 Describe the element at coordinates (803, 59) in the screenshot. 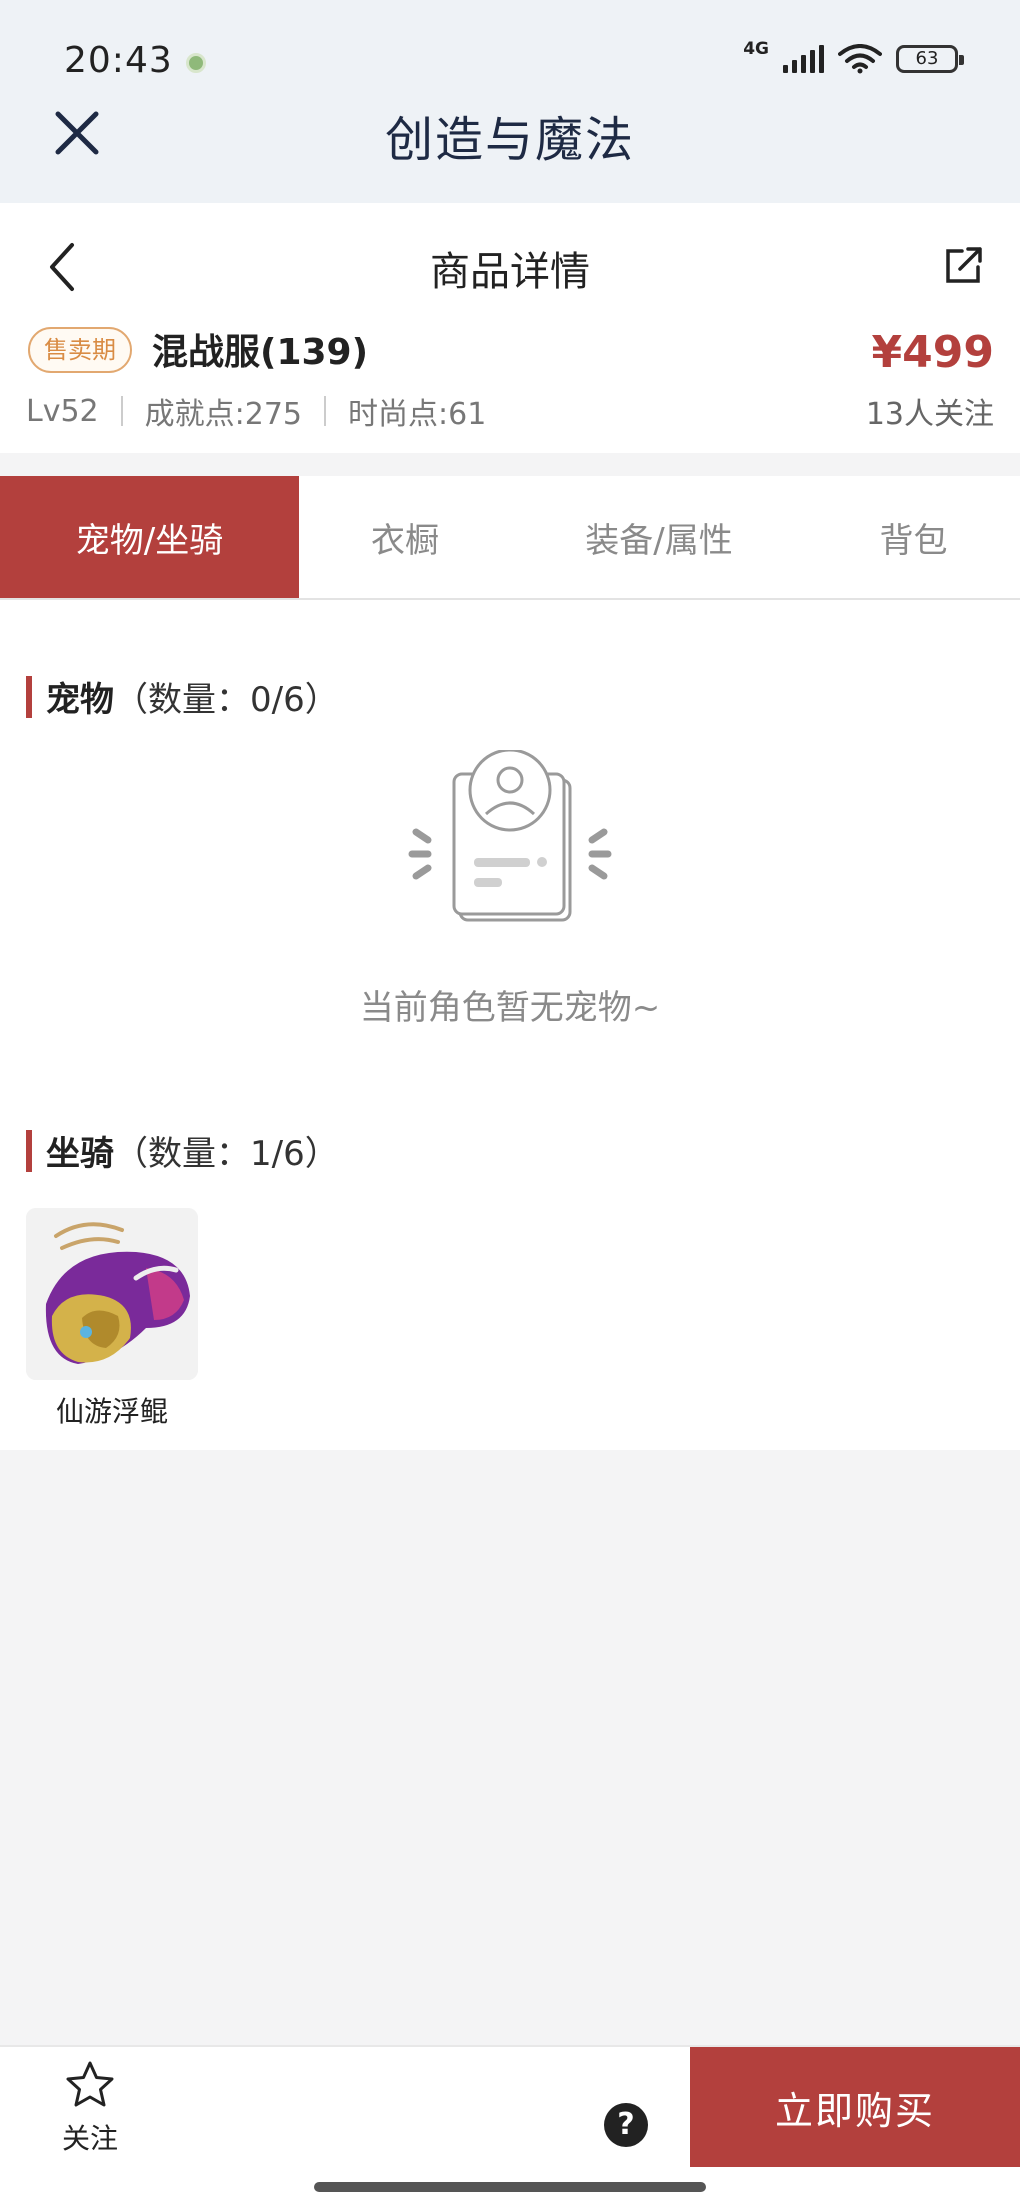

I see `signal-icon` at that location.